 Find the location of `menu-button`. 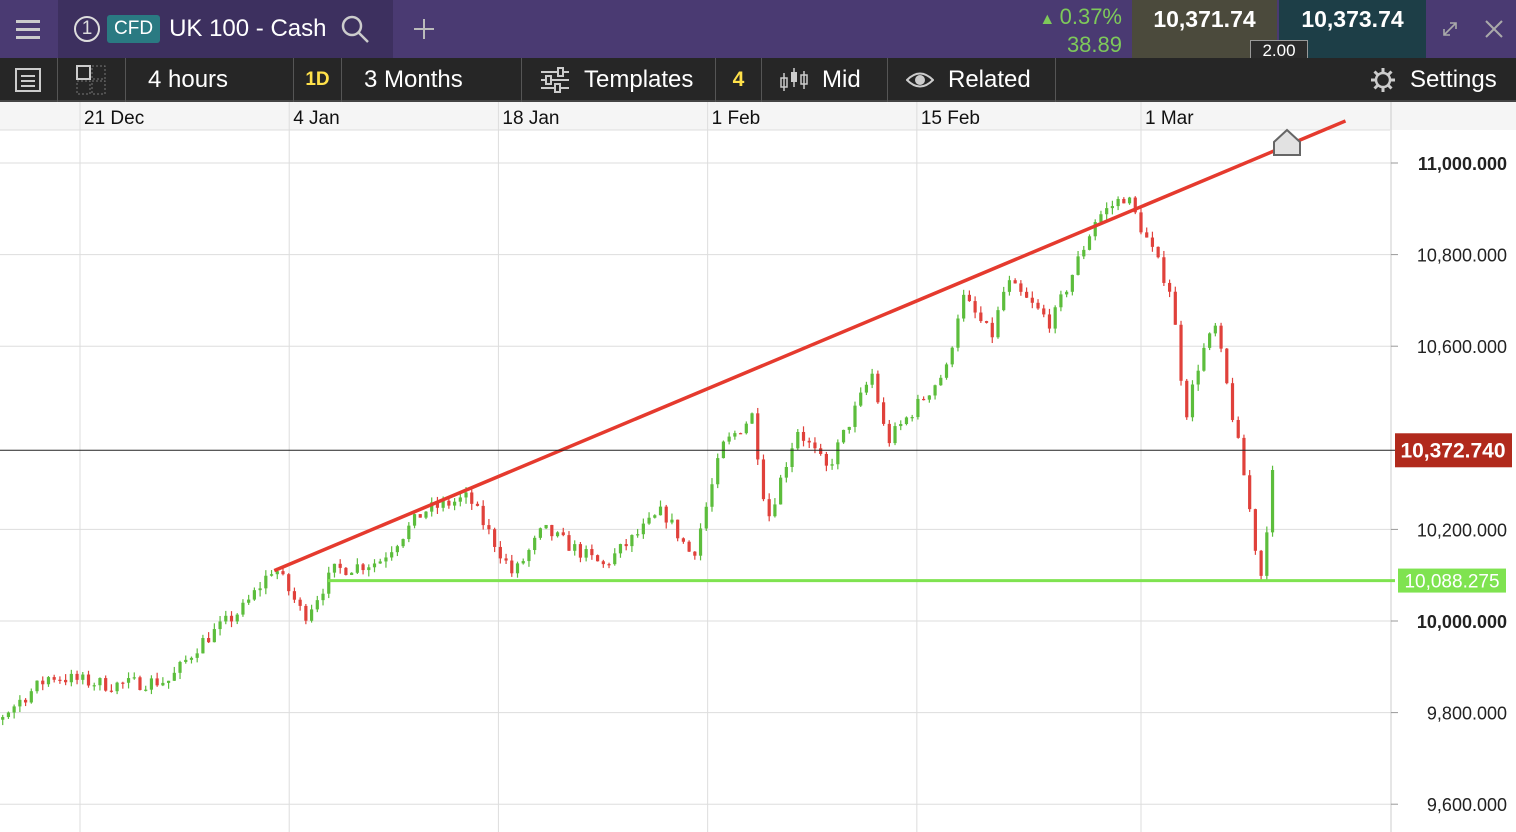

menu-button is located at coordinates (27, 29).